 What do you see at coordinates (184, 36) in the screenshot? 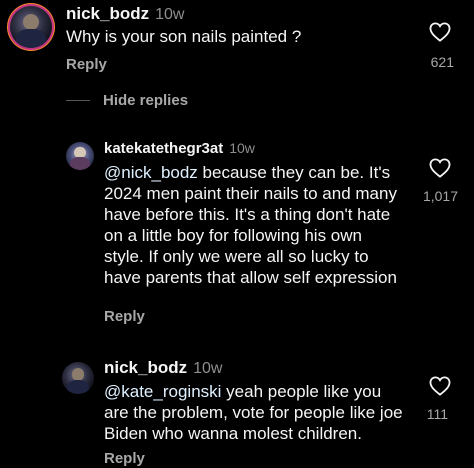
I see `comment-text: Why is your son nails painted ?` at bounding box center [184, 36].